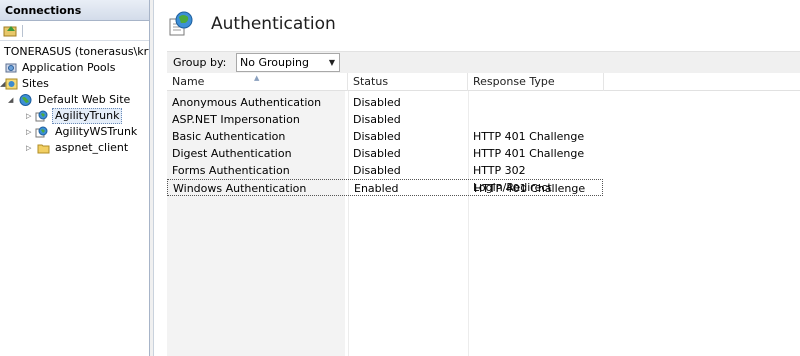 The height and width of the screenshot is (356, 800). Describe the element at coordinates (331, 62) in the screenshot. I see `dropdown-arrow-icon: ▼` at that location.